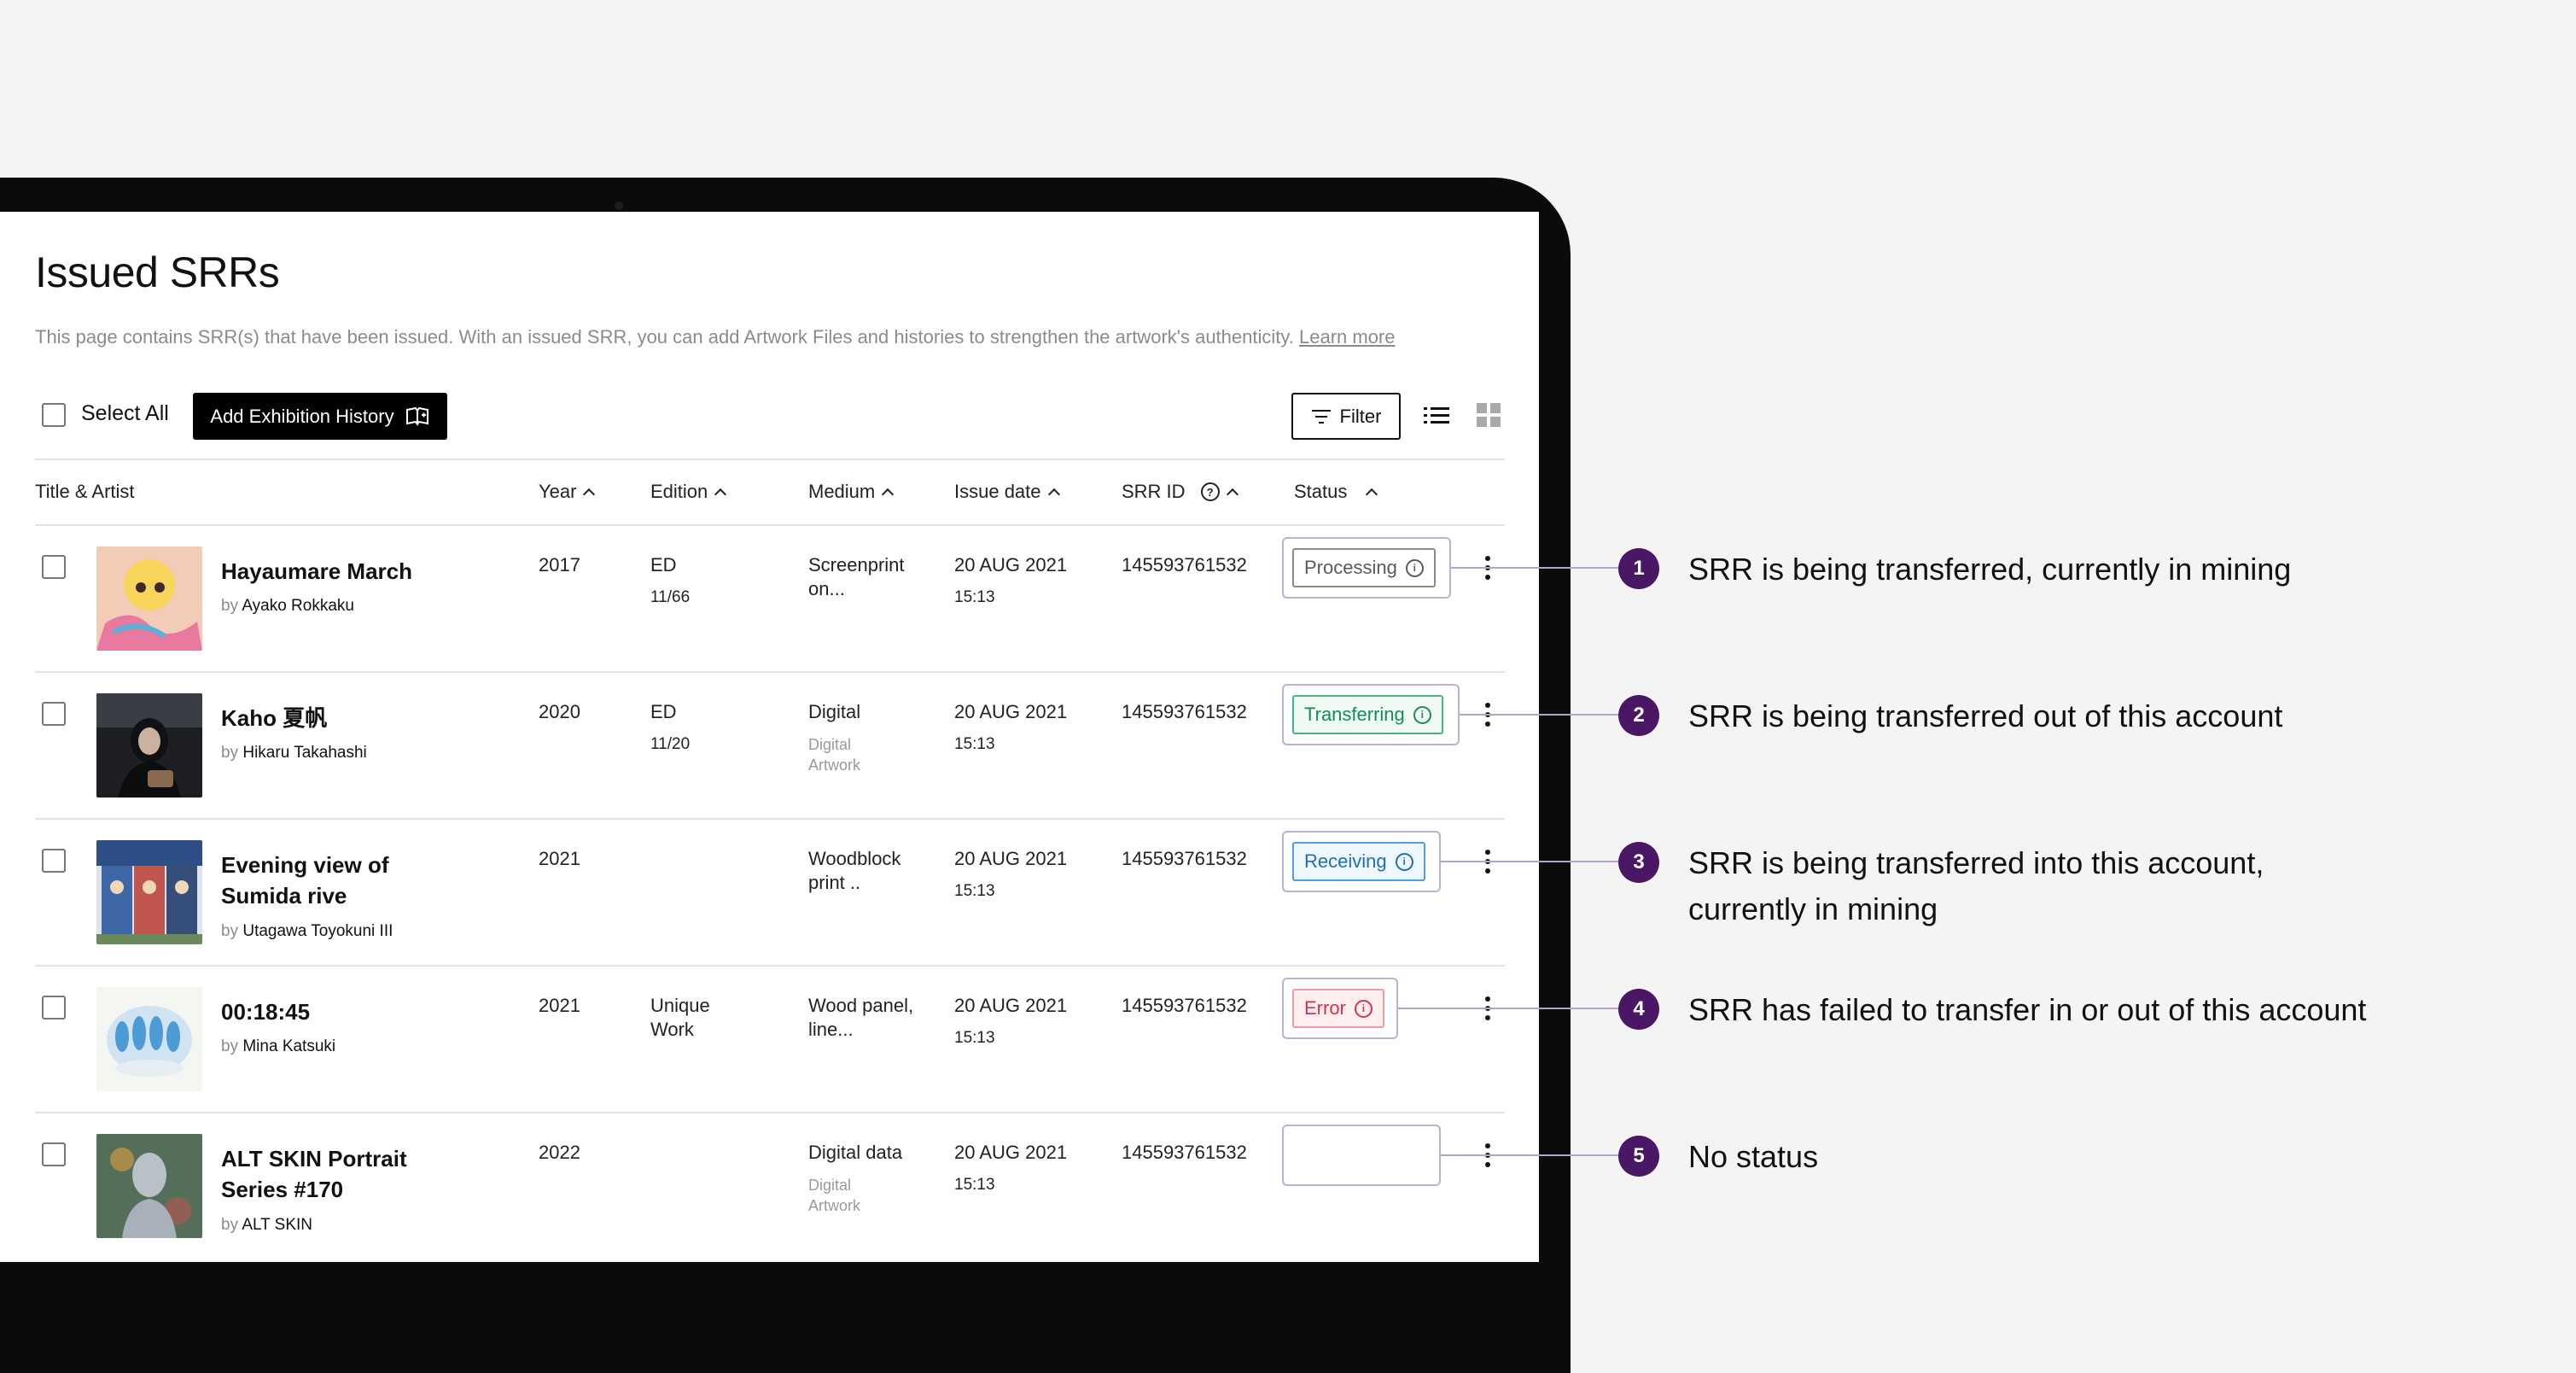 Image resolution: width=2576 pixels, height=1373 pixels. I want to click on col-issue-date: Issue date, so click(1007, 492).